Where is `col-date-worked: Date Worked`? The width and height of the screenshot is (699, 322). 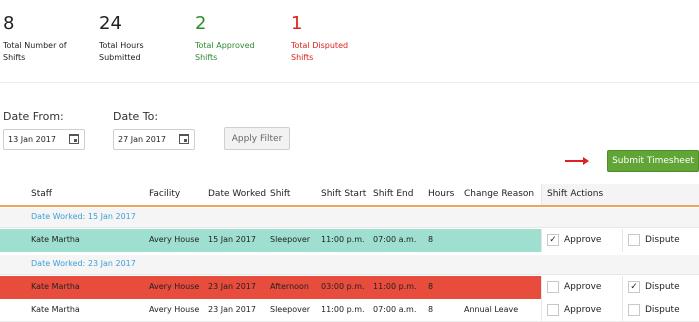
col-date-worked: Date Worked is located at coordinates (237, 194).